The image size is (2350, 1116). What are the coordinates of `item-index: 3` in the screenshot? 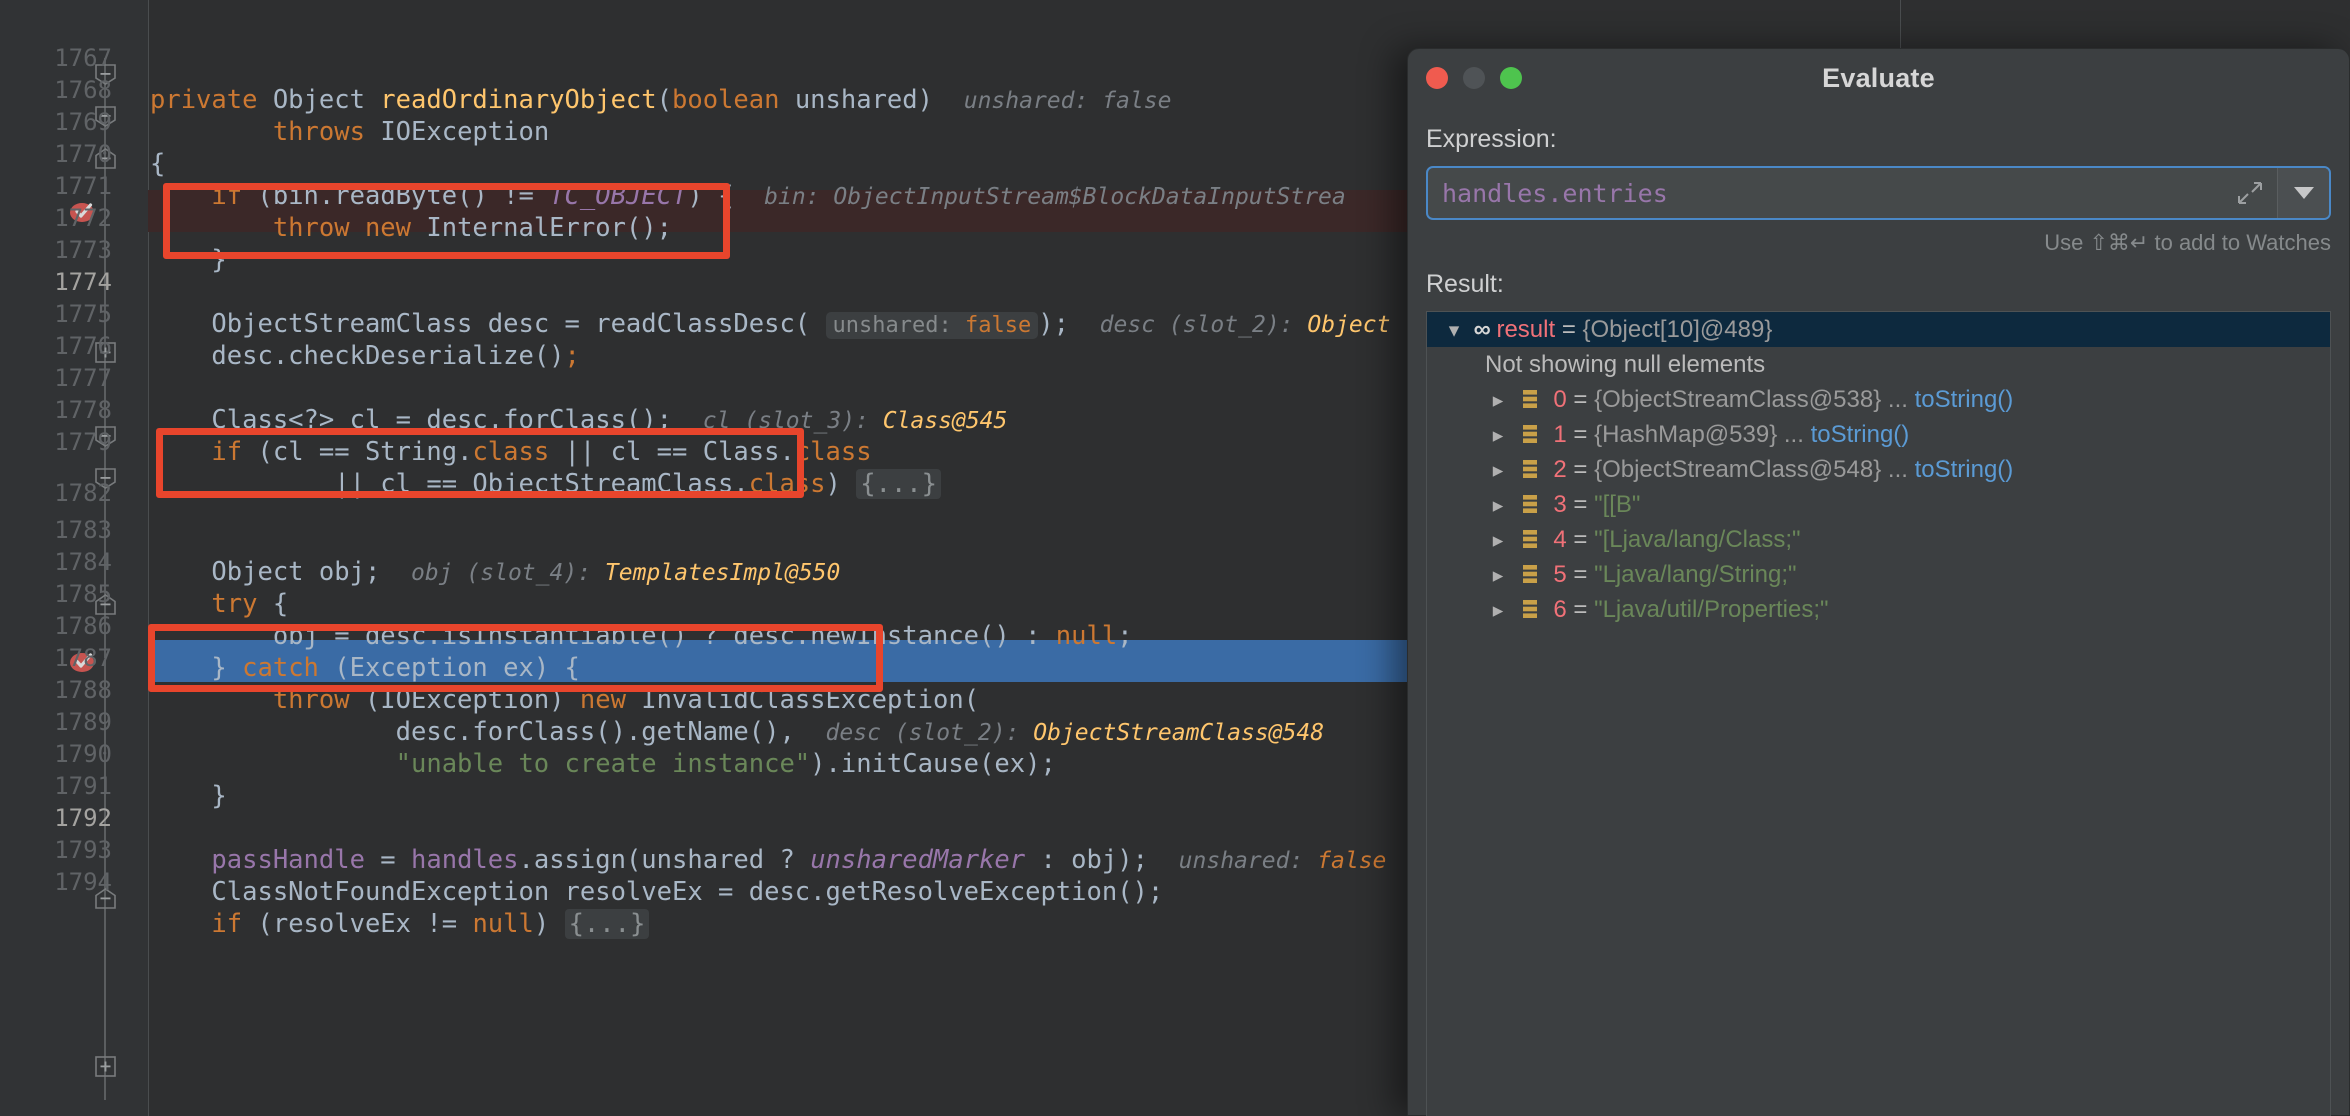 It's located at (1560, 504).